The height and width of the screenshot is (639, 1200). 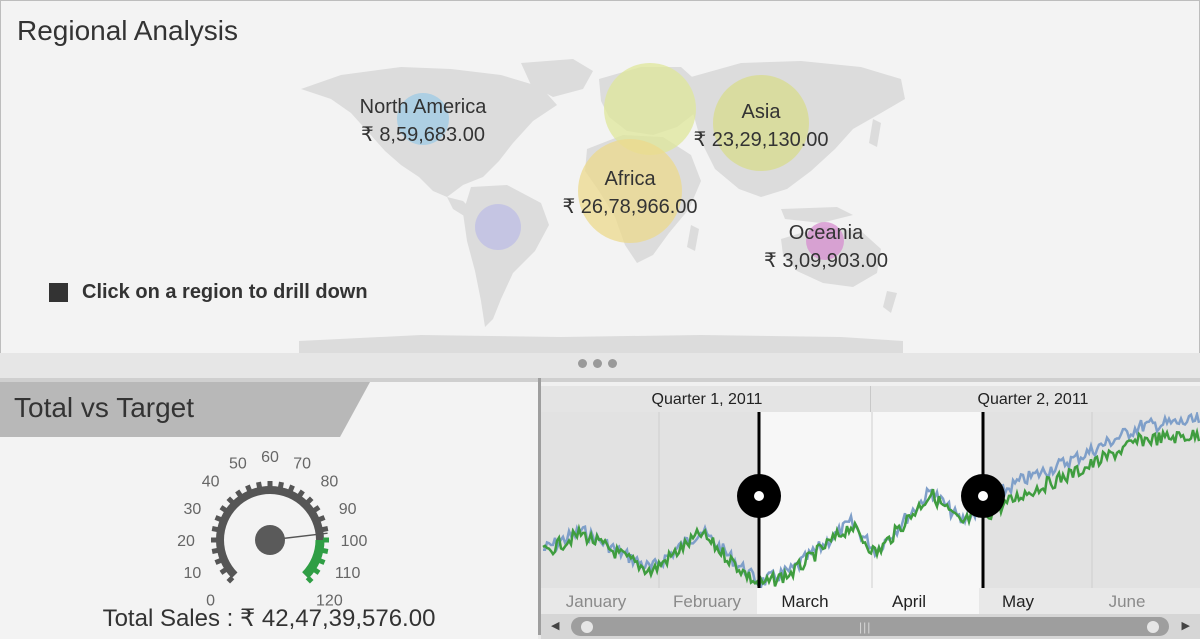 What do you see at coordinates (1186, 625) in the screenshot?
I see `scroll-right-icon: ▶` at bounding box center [1186, 625].